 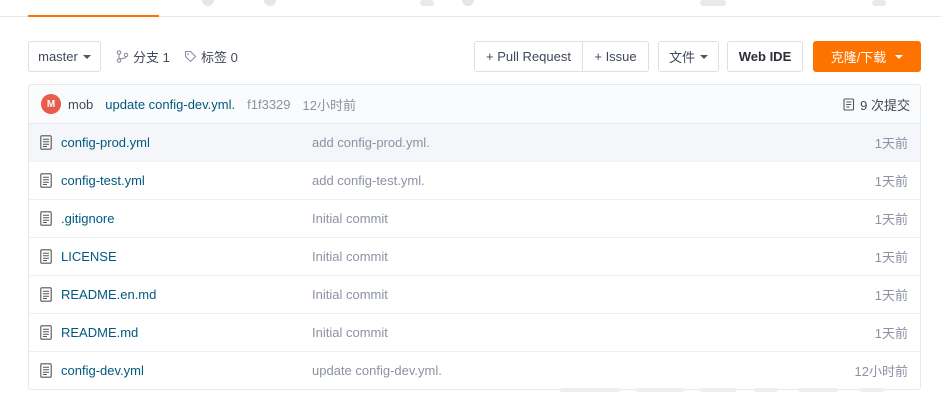 I want to click on file-menu-button: 文件, so click(x=688, y=56).